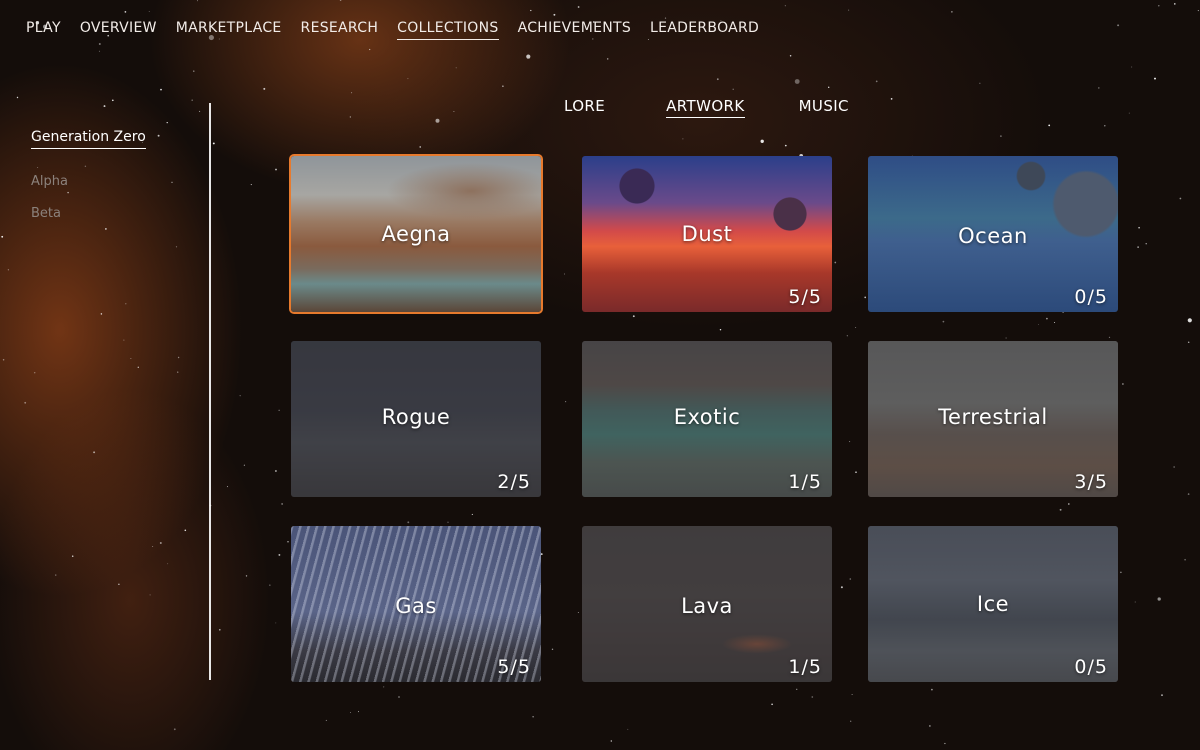 The image size is (1200, 750). What do you see at coordinates (46, 214) in the screenshot?
I see `sidebar-item-beta: Beta` at bounding box center [46, 214].